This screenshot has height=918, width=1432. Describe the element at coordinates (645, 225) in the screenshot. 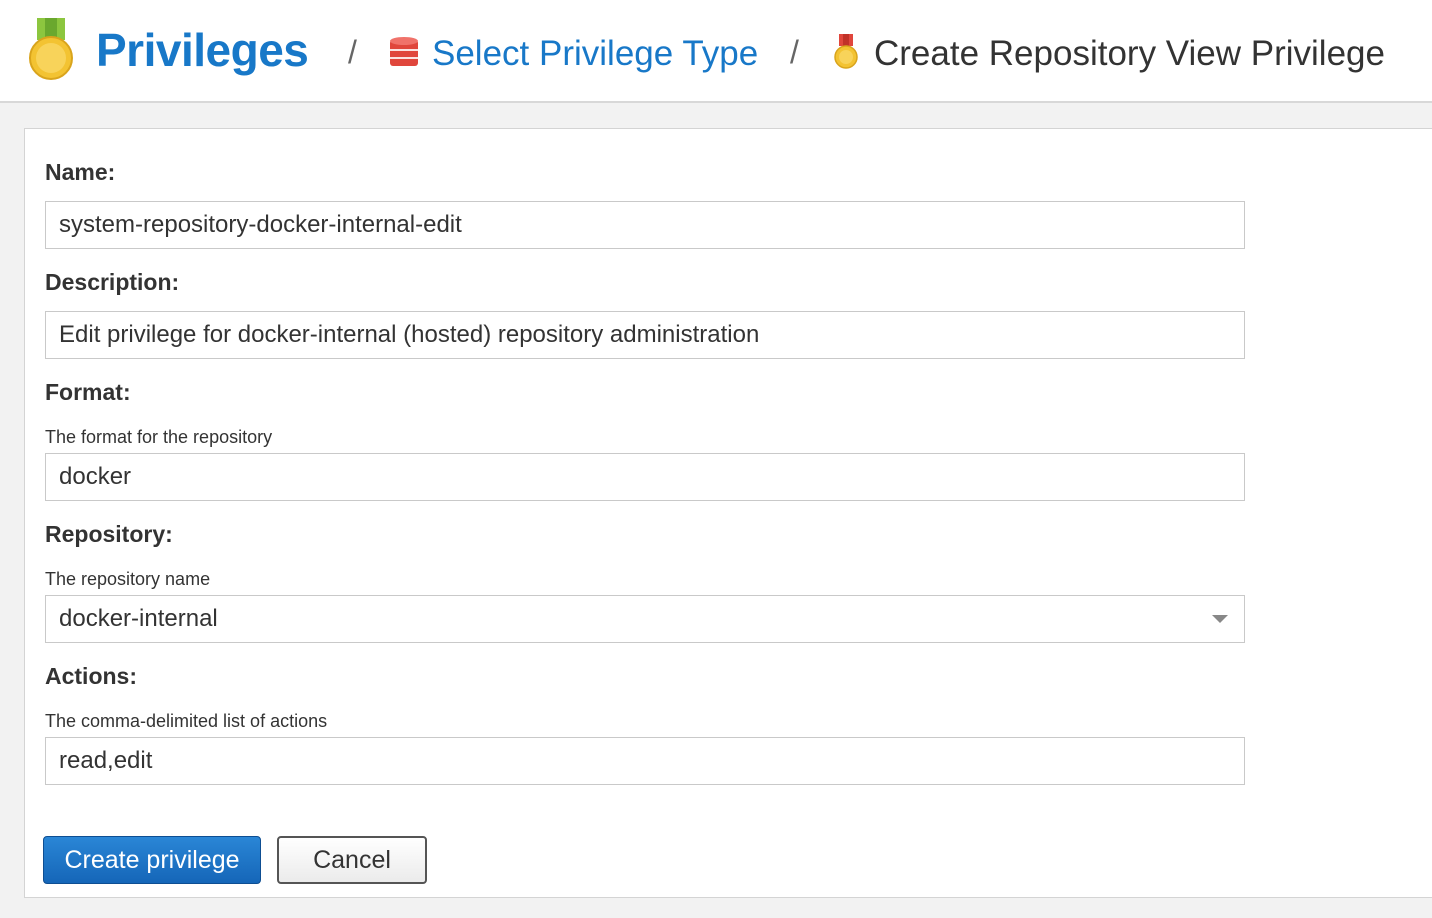

I see `name-input` at that location.